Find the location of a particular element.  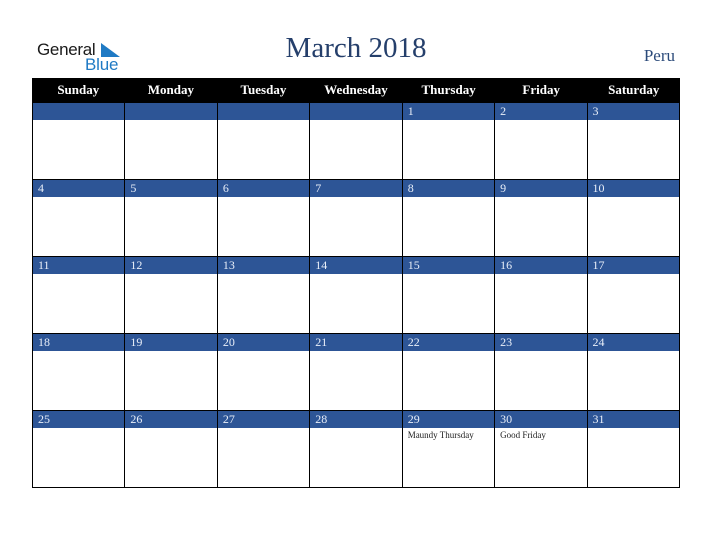

calendar-title: March 2018 is located at coordinates (356, 48).